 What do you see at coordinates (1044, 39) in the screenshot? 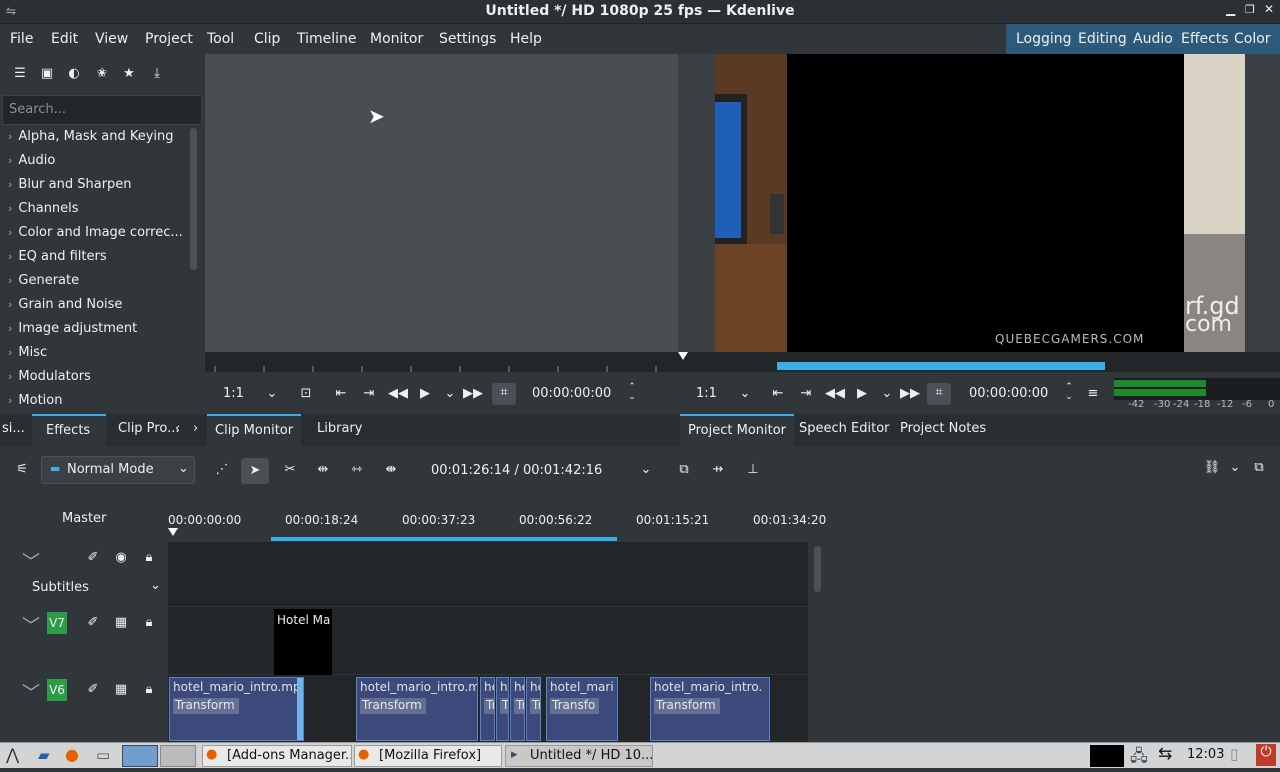
I see `workspace-logging: Logging` at bounding box center [1044, 39].